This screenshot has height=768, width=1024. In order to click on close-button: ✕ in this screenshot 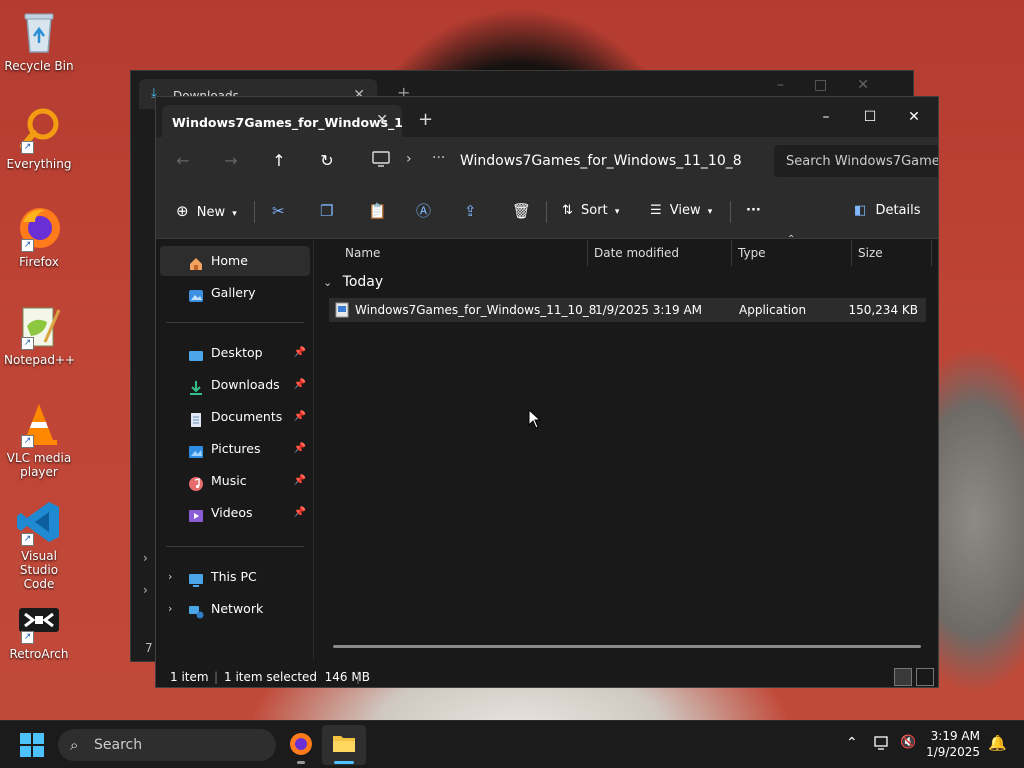, I will do `click(914, 117)`.